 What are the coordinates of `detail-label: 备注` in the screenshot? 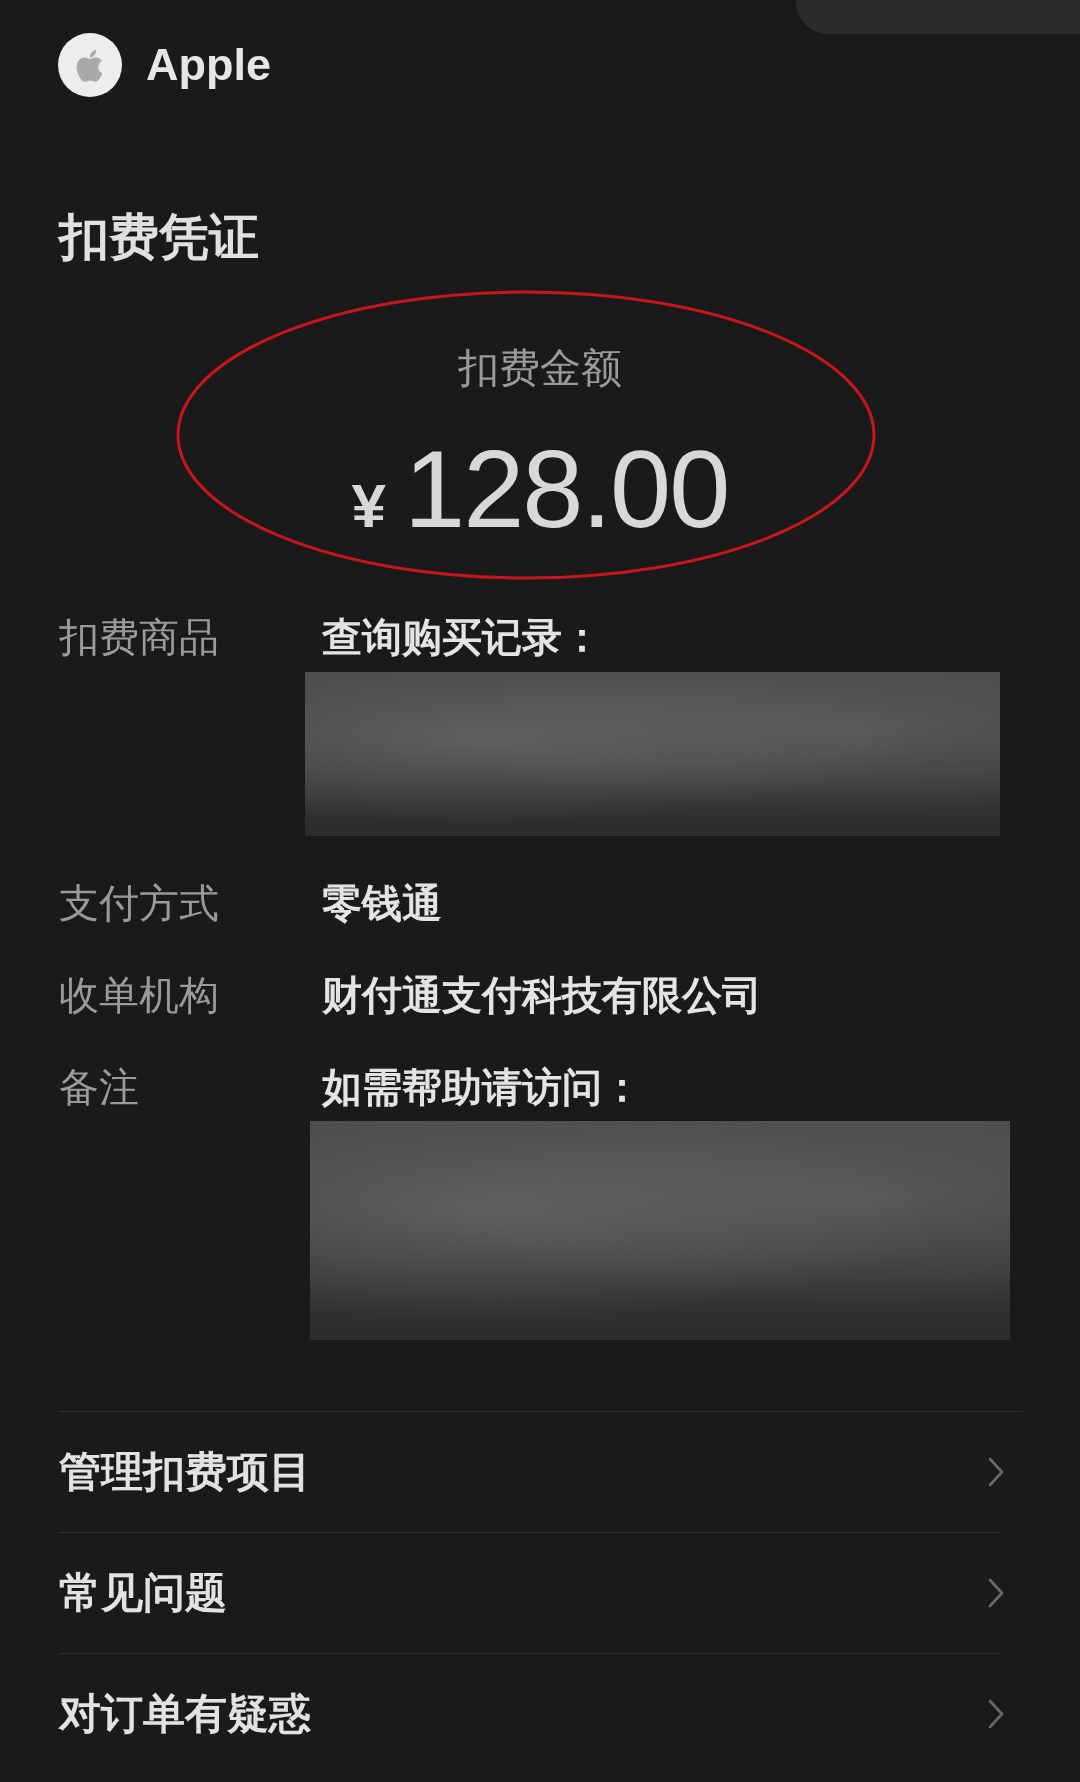 It's located at (99, 1087).